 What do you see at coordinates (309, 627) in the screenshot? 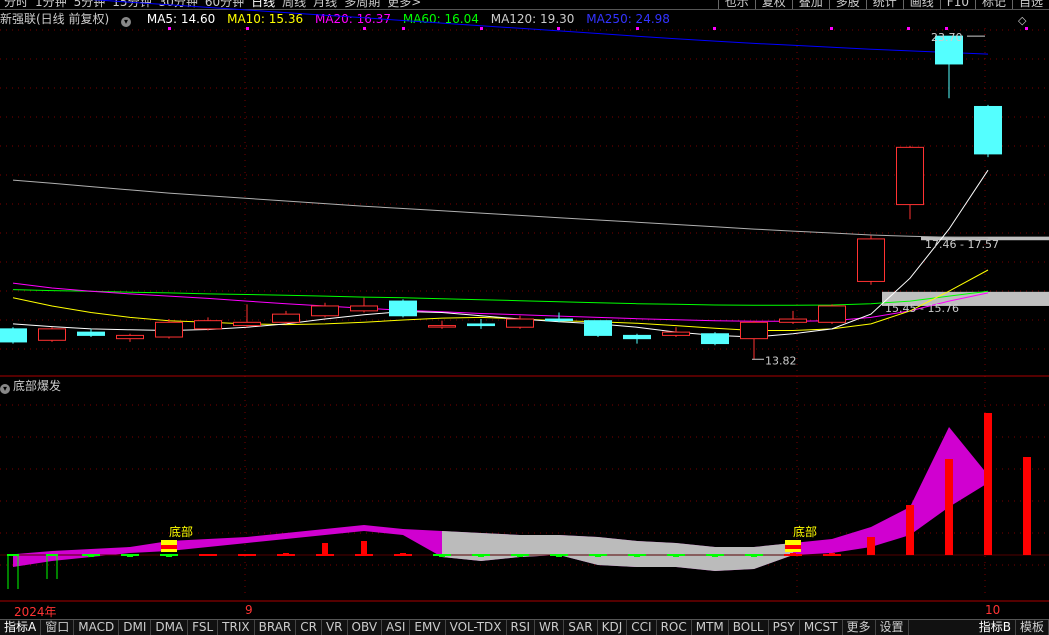
I see `indicator-tab: CR` at bounding box center [309, 627].